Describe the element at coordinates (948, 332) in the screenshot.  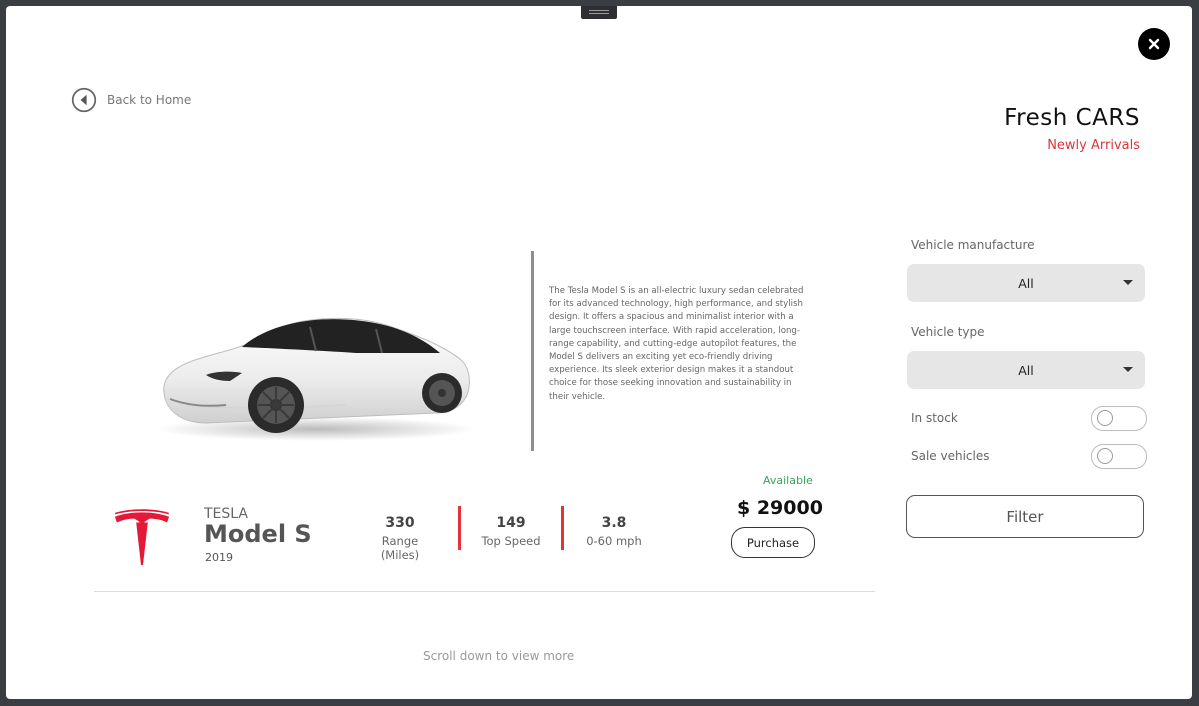
I see `vehicle-type-label: Vehicle type` at that location.